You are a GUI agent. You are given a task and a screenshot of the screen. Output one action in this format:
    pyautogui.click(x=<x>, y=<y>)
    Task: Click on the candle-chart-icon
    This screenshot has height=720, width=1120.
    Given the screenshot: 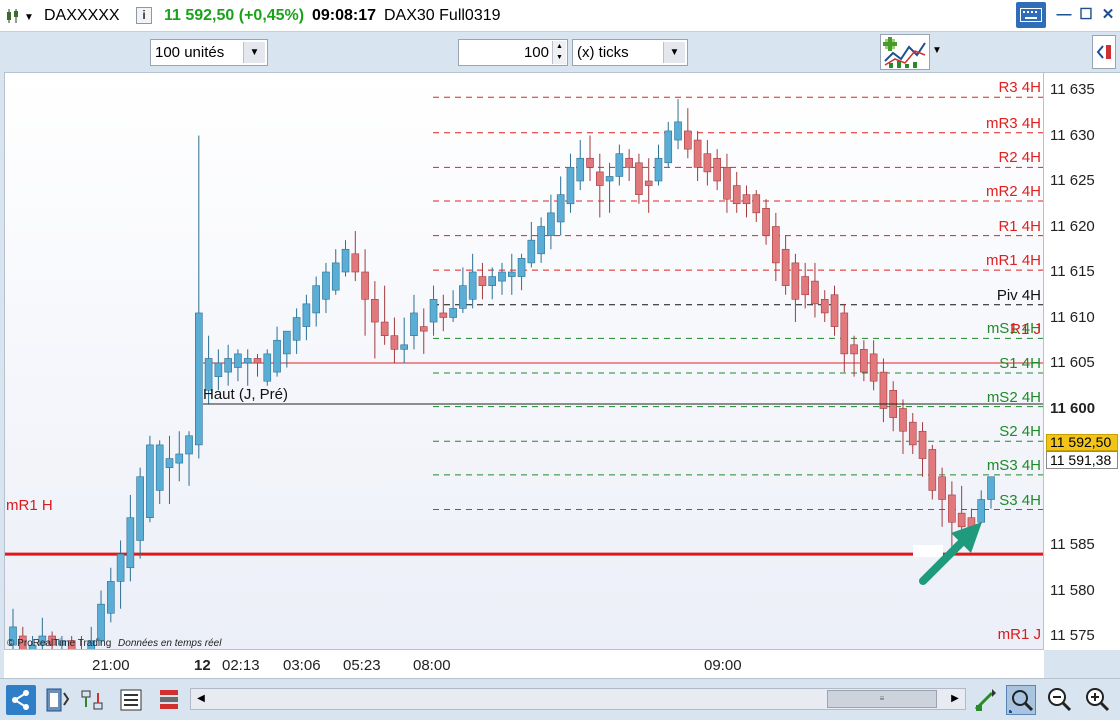 What is the action you would take?
    pyautogui.click(x=13, y=16)
    